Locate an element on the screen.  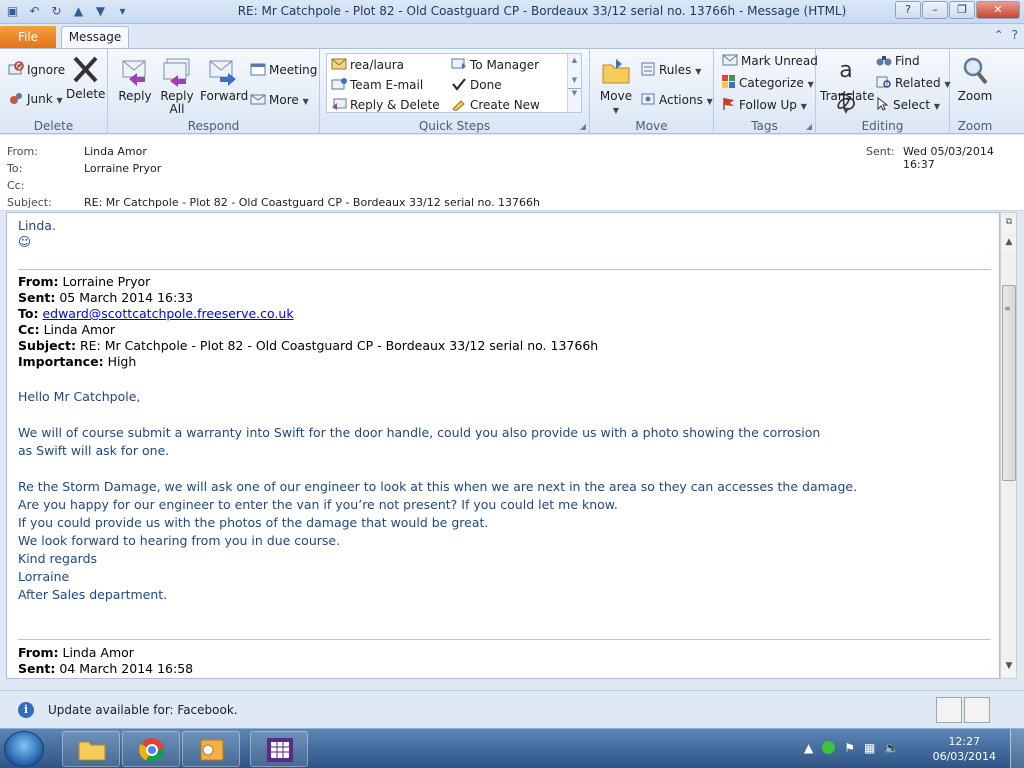
zoom-button: Zoom is located at coordinates (975, 79).